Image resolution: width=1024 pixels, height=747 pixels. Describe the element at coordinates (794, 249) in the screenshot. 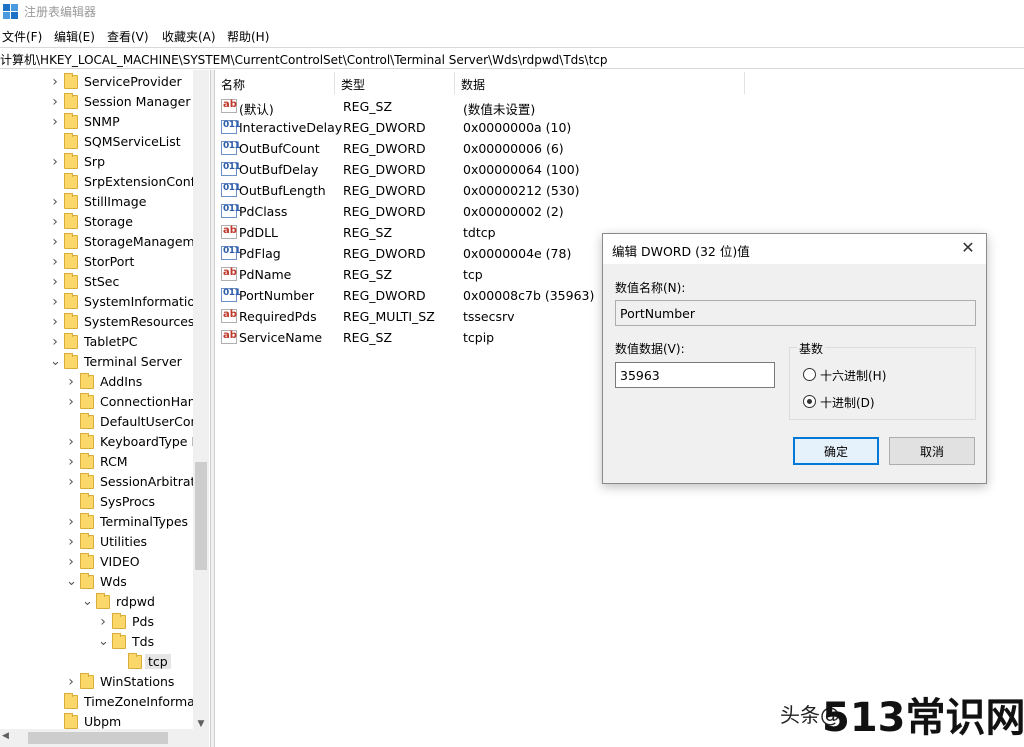

I see `dialog-titlebar: 编辑 DWORD (32 位)值 ✕` at that location.